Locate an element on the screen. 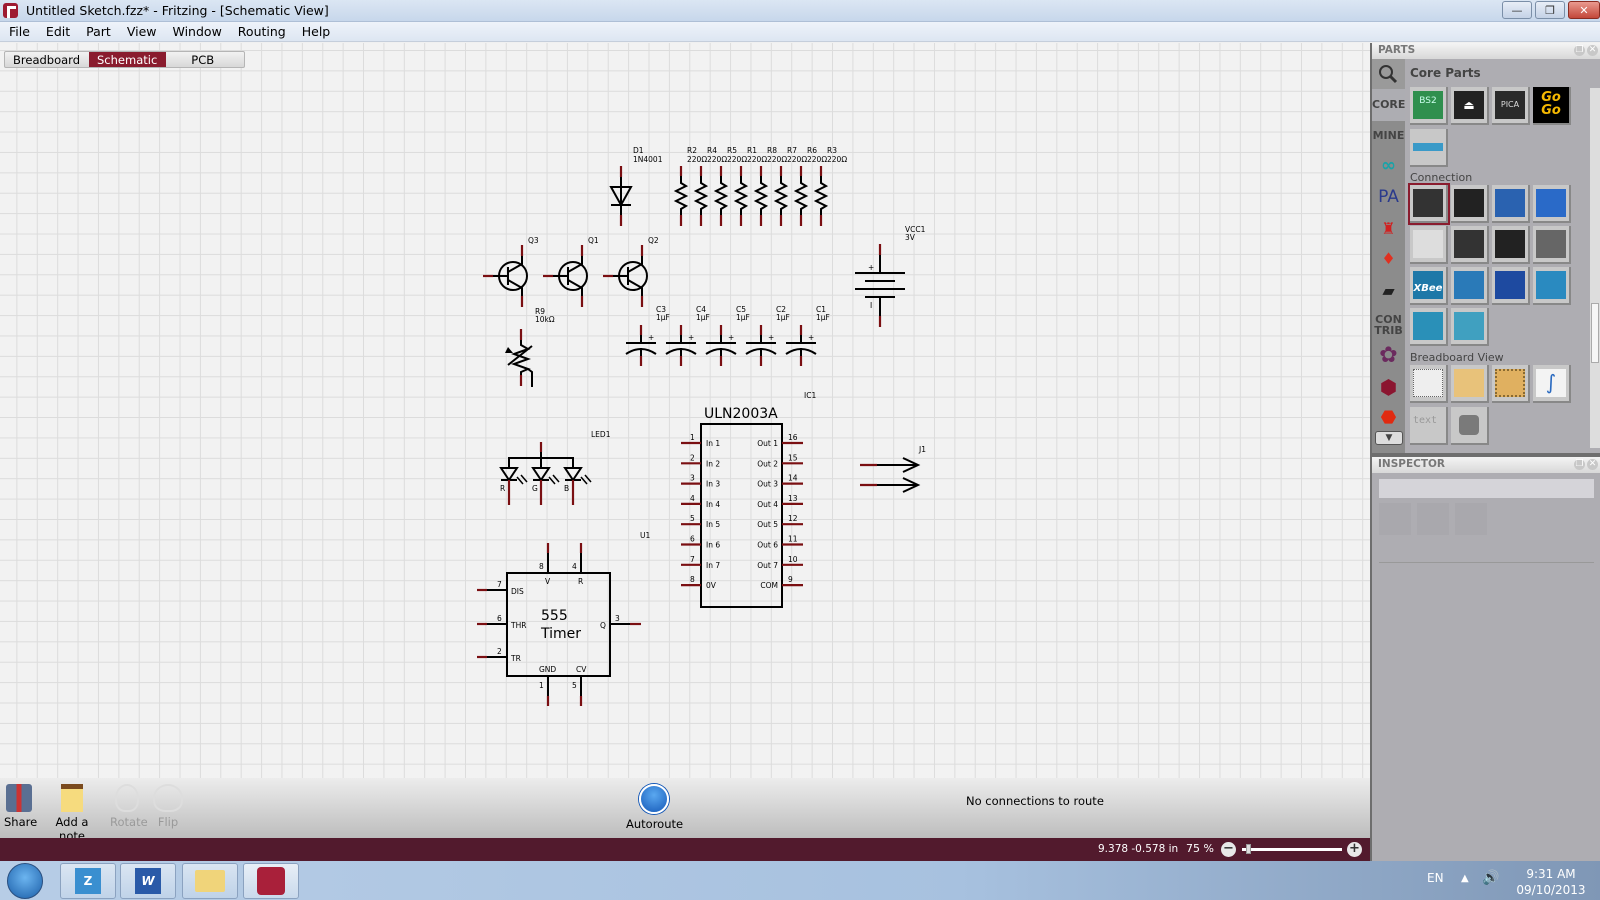  part-stripboard is located at coordinates (1511, 384).